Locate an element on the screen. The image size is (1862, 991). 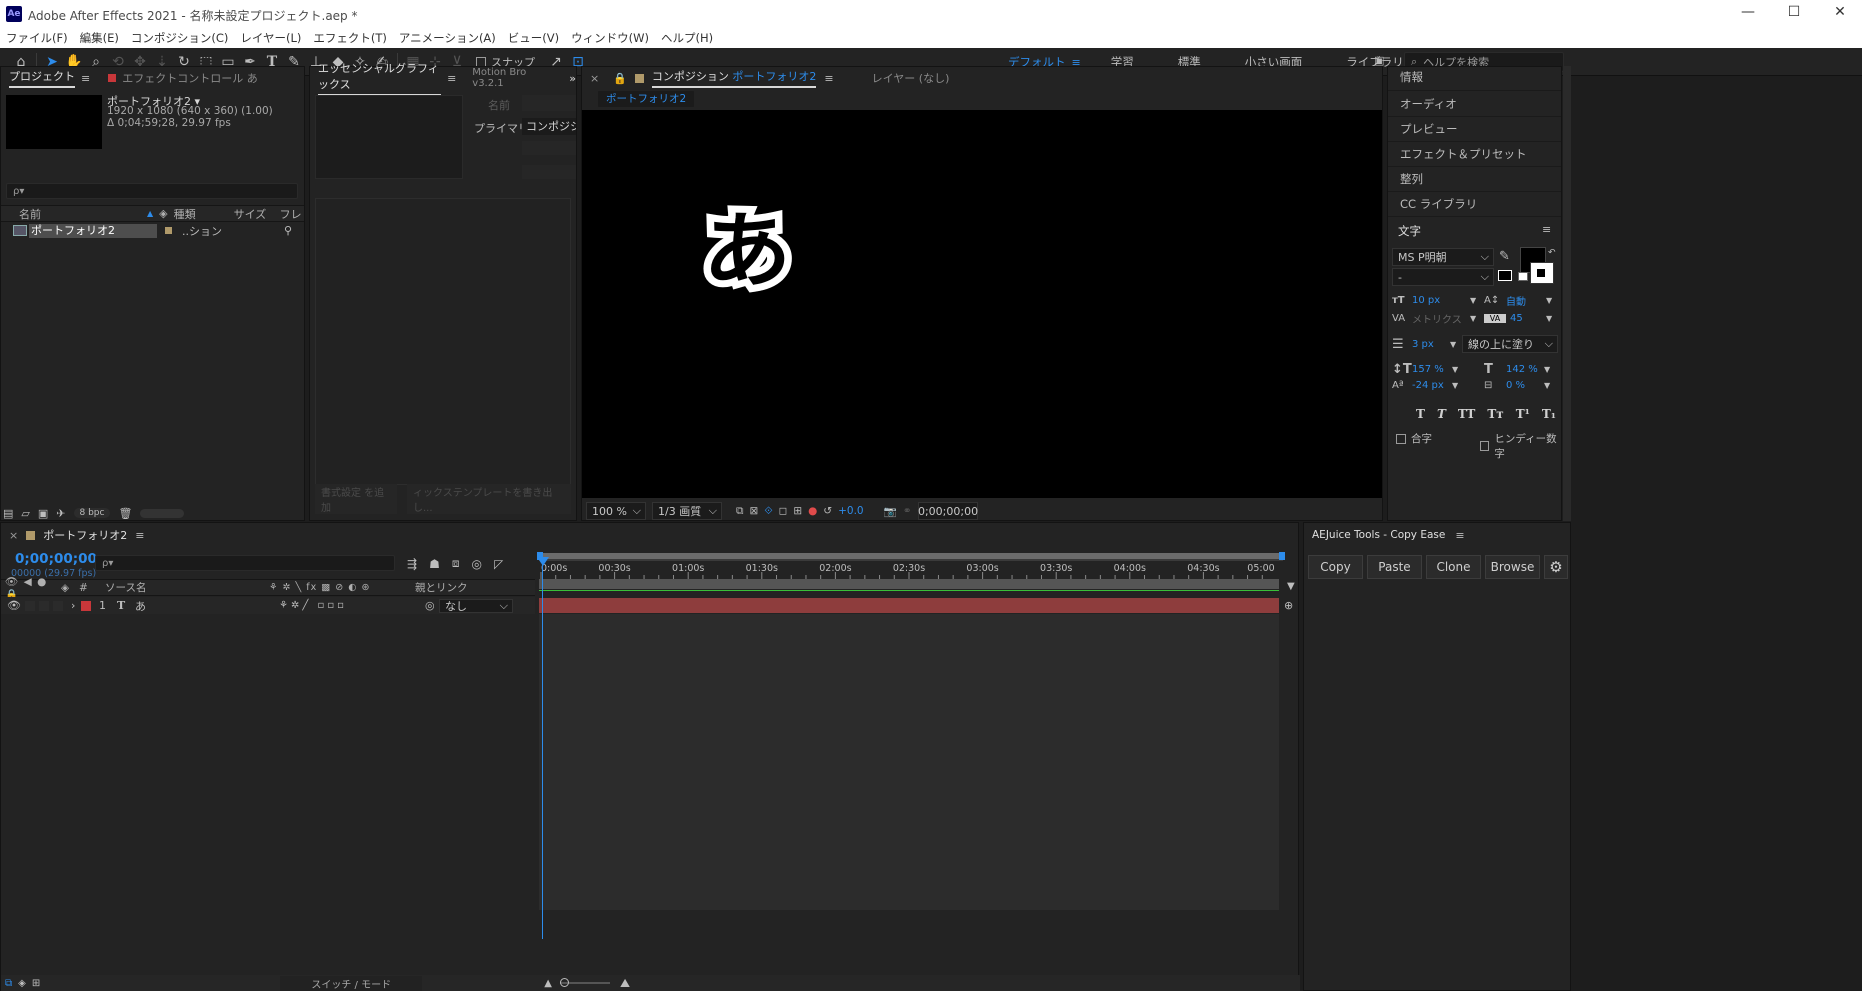
superscript-button: T¹ is located at coordinates (1523, 414).